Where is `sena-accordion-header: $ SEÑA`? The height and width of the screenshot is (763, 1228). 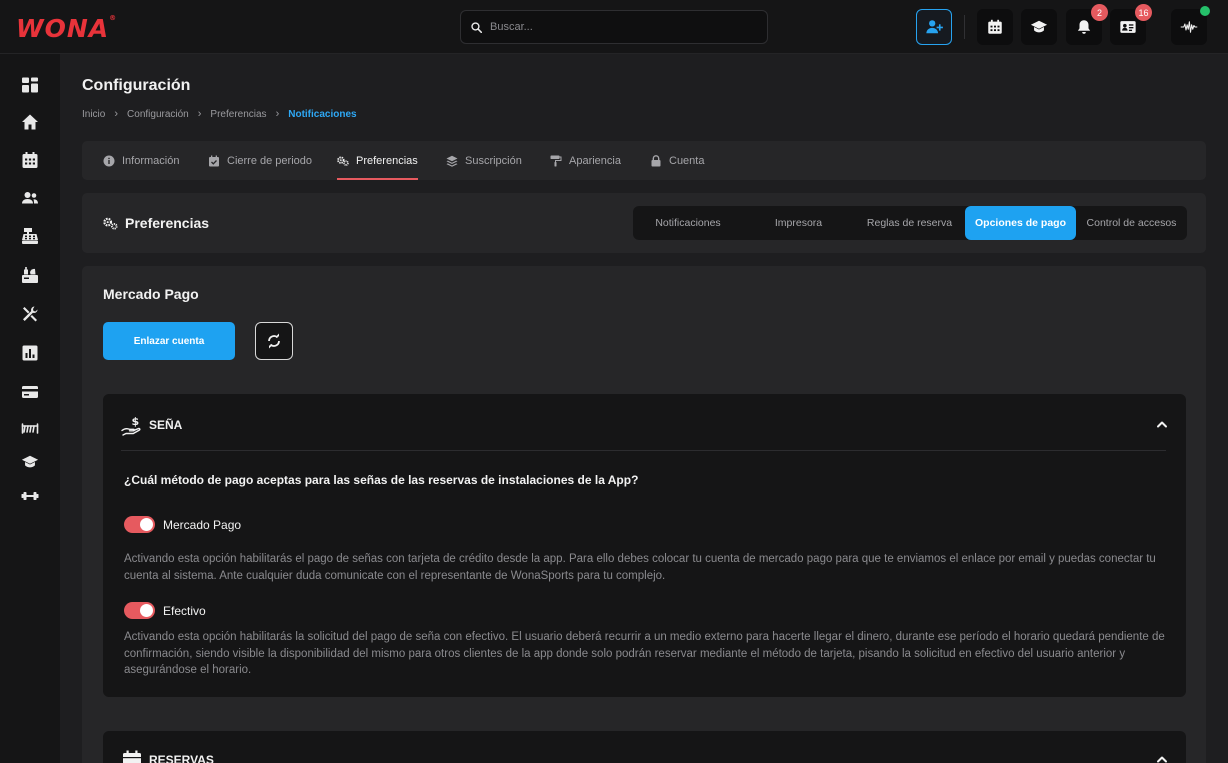 sena-accordion-header: $ SEÑA is located at coordinates (151, 425).